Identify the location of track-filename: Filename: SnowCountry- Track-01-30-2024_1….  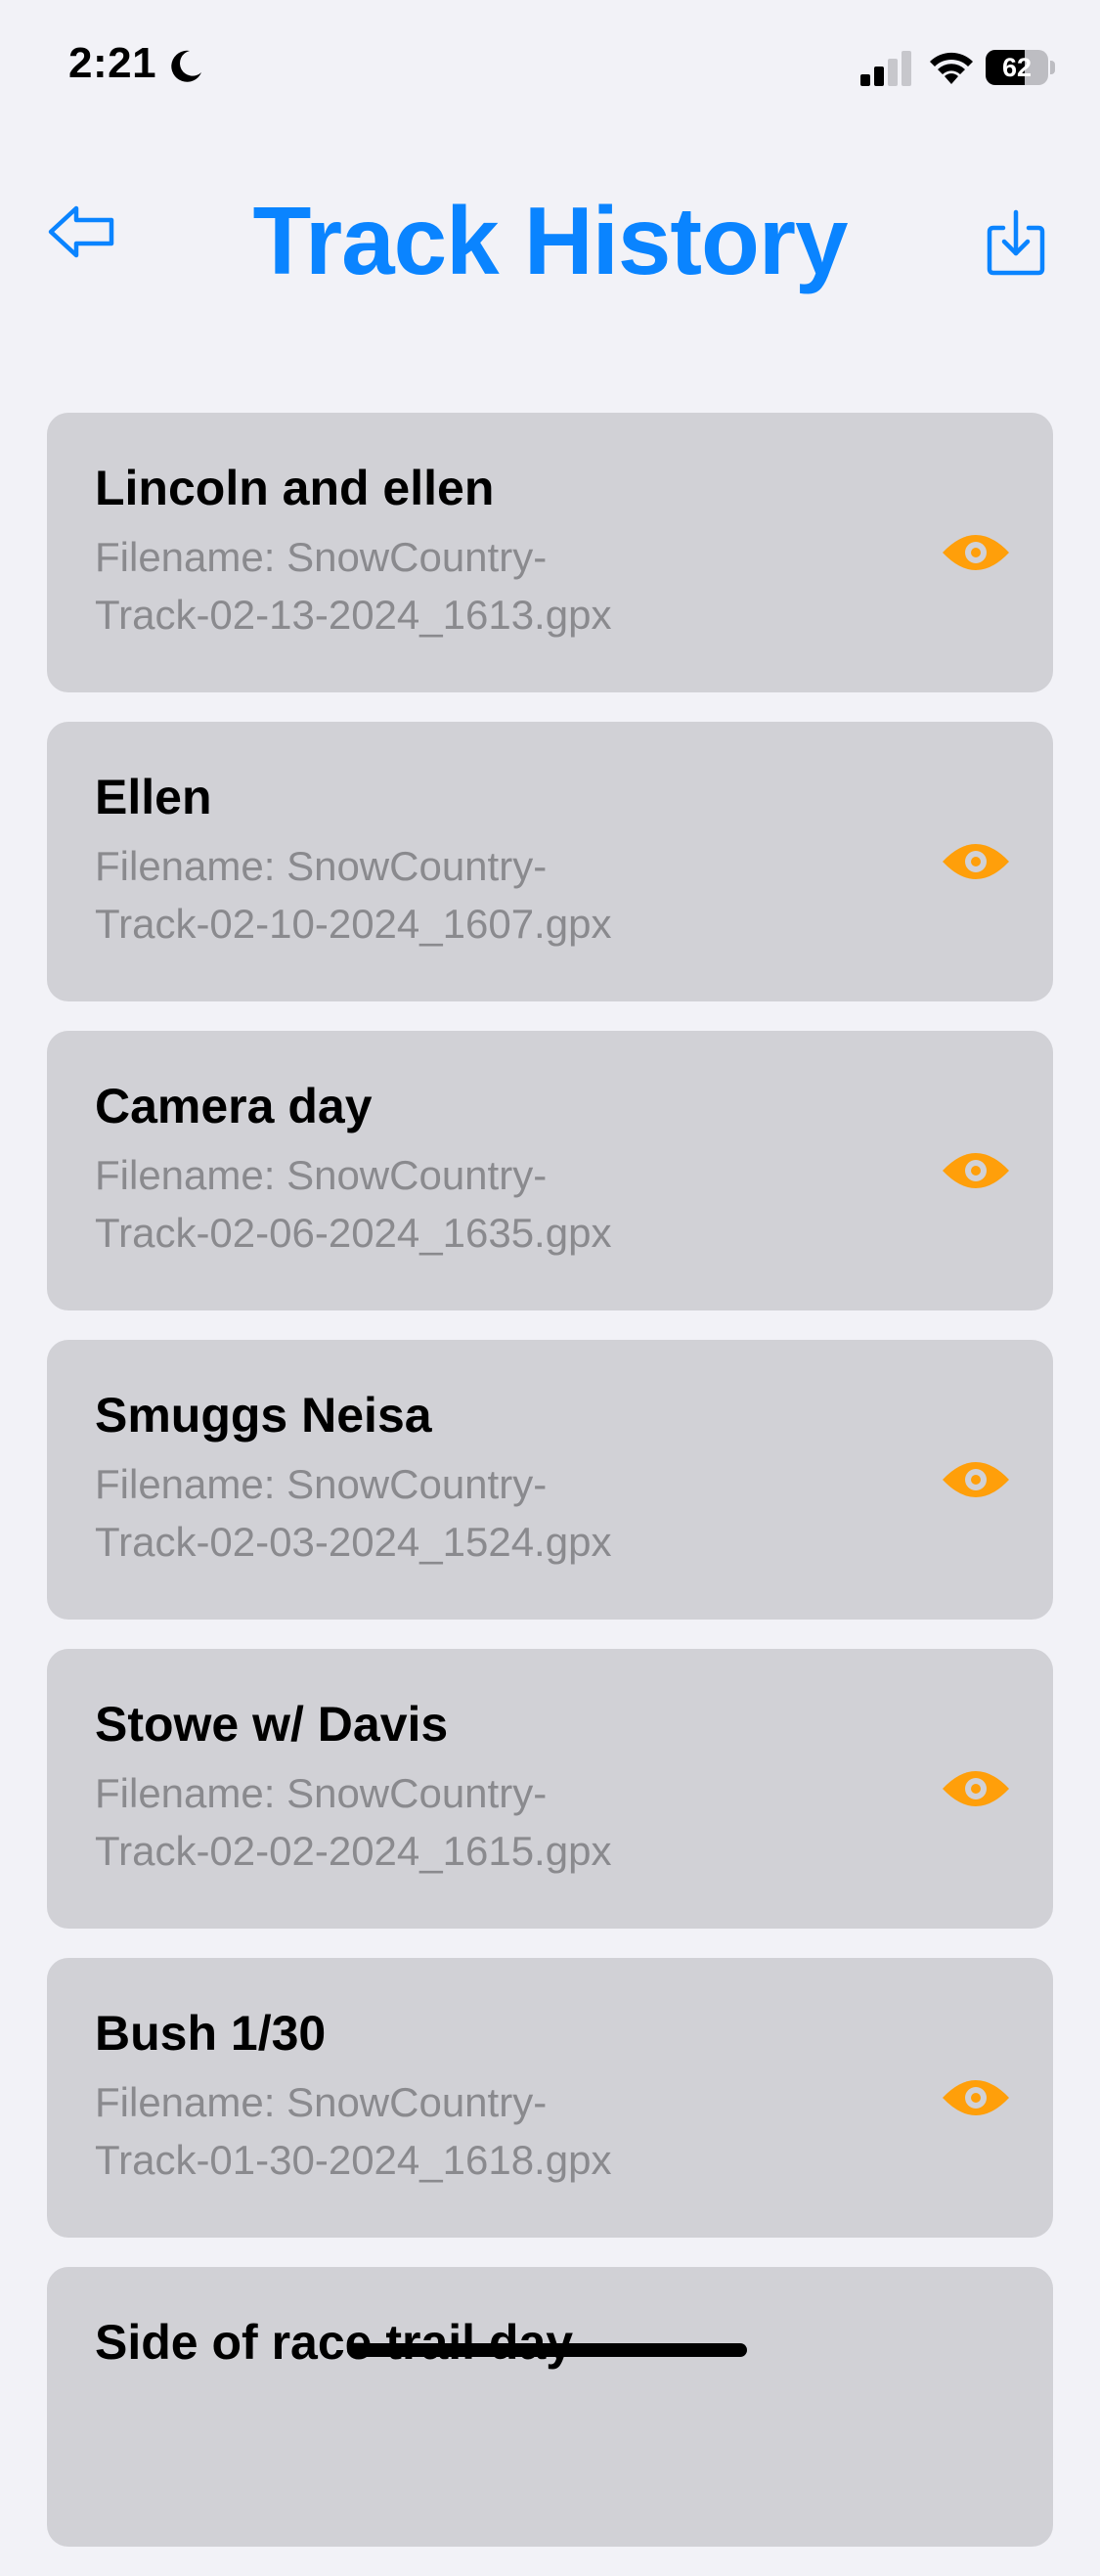
(408, 2131).